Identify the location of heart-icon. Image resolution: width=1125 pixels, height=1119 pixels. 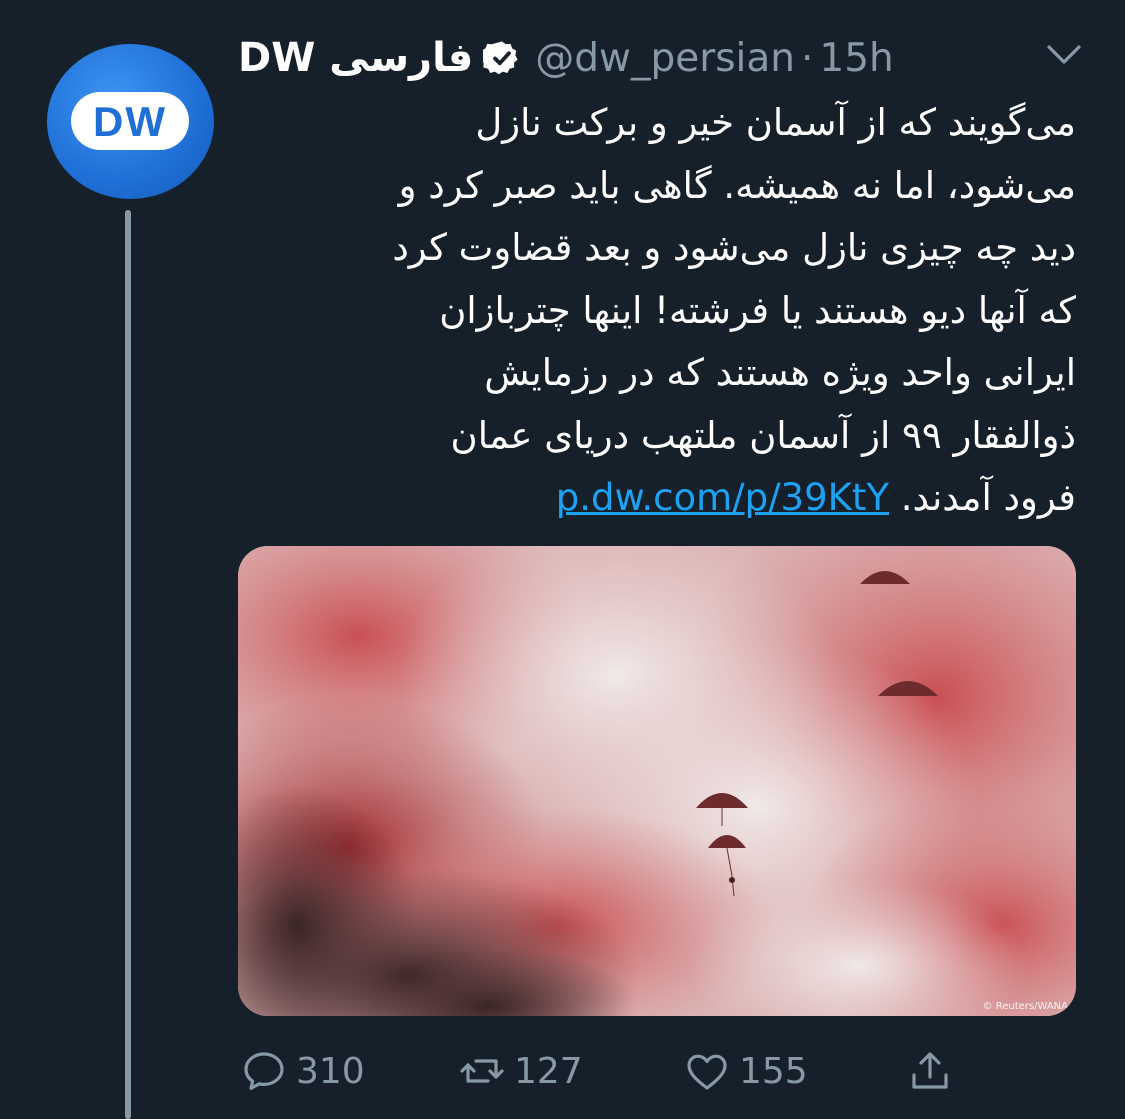
(707, 1072).